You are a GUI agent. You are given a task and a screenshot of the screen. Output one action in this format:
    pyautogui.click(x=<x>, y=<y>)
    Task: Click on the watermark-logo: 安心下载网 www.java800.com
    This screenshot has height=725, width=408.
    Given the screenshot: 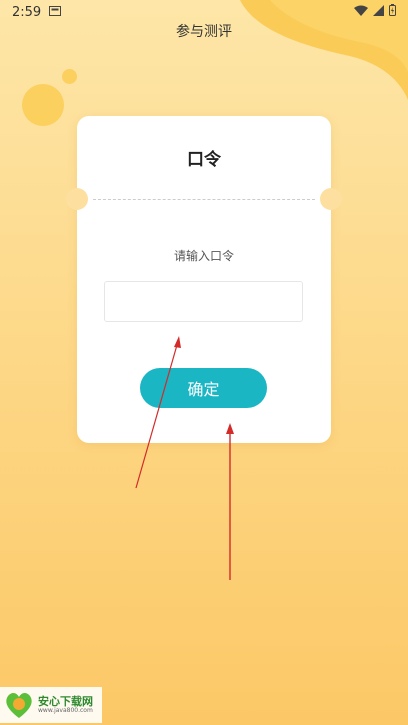 What is the action you would take?
    pyautogui.click(x=51, y=705)
    